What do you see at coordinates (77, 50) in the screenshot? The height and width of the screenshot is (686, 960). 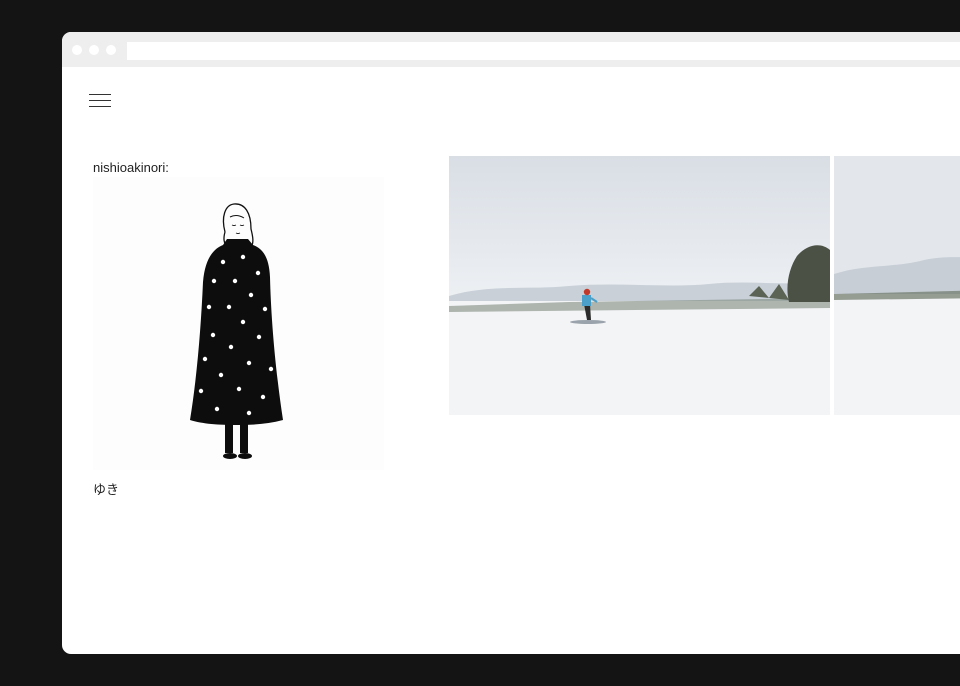 I see `close-window-button` at bounding box center [77, 50].